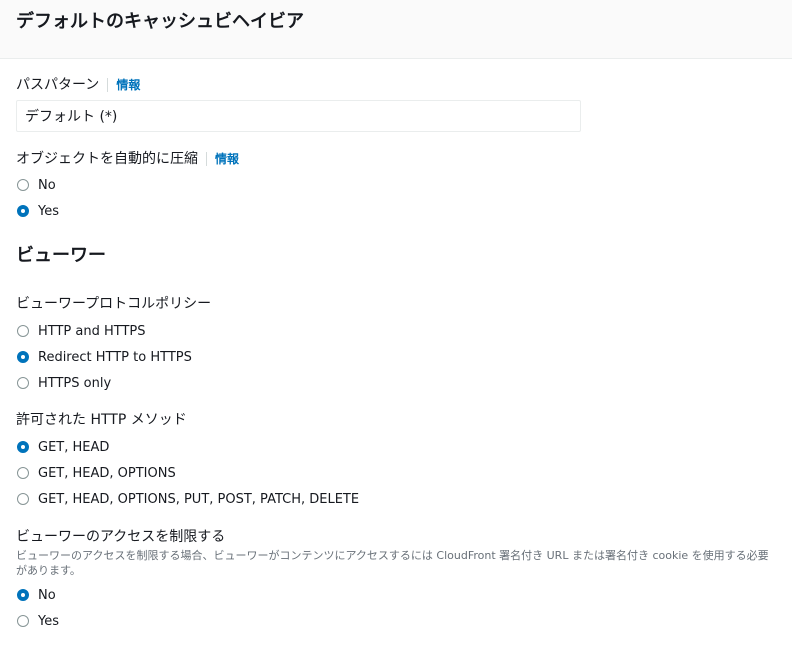 This screenshot has height=653, width=792. Describe the element at coordinates (23, 621) in the screenshot. I see `restrict-yes-radio` at that location.